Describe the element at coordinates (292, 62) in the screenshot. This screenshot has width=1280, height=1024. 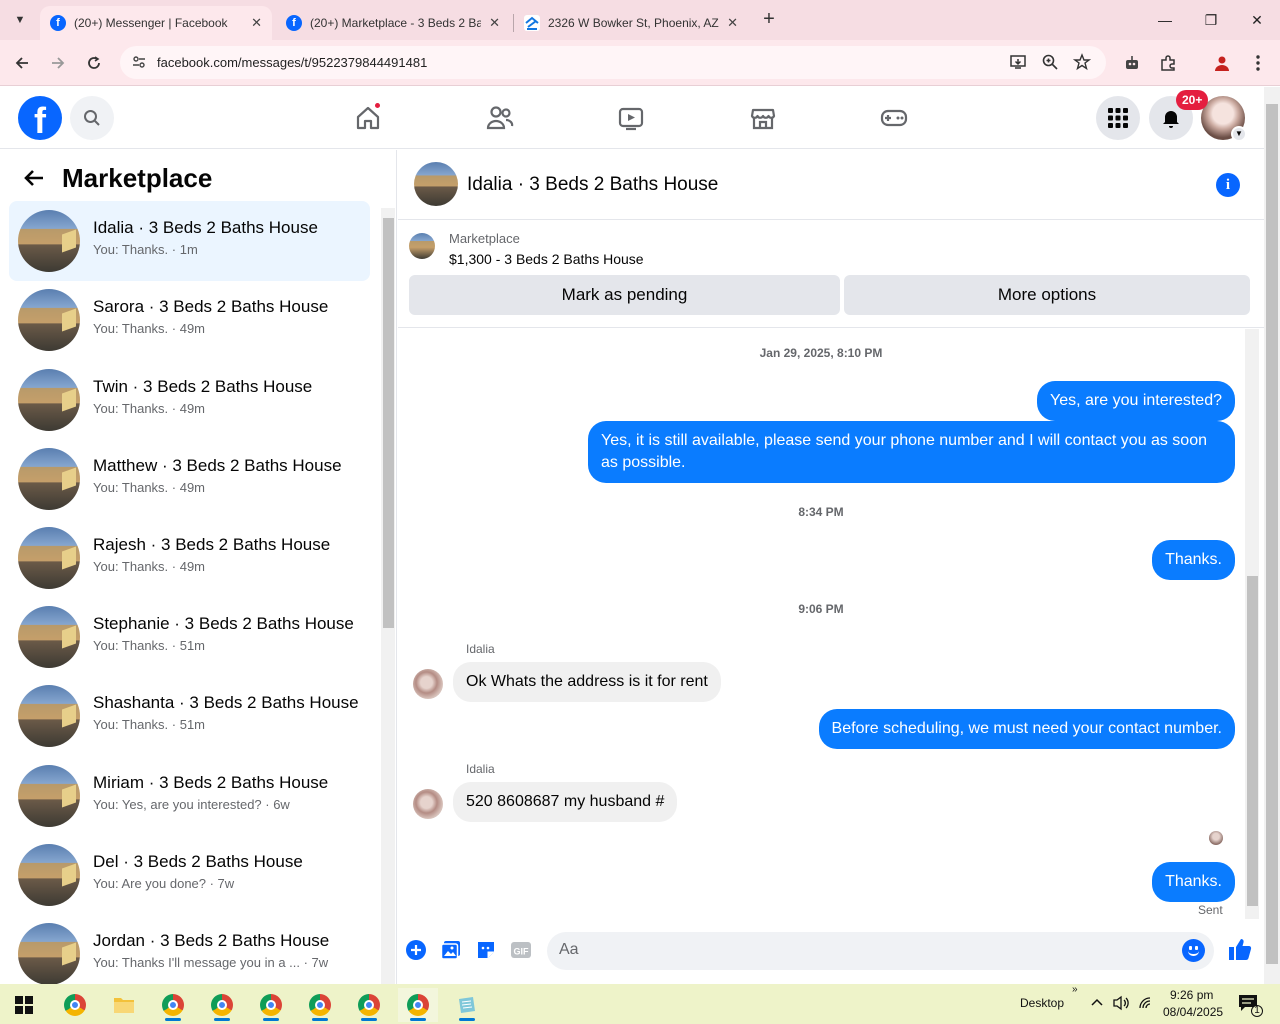
I see `url-text: facebook.com/messages/t/9522379844491481` at that location.